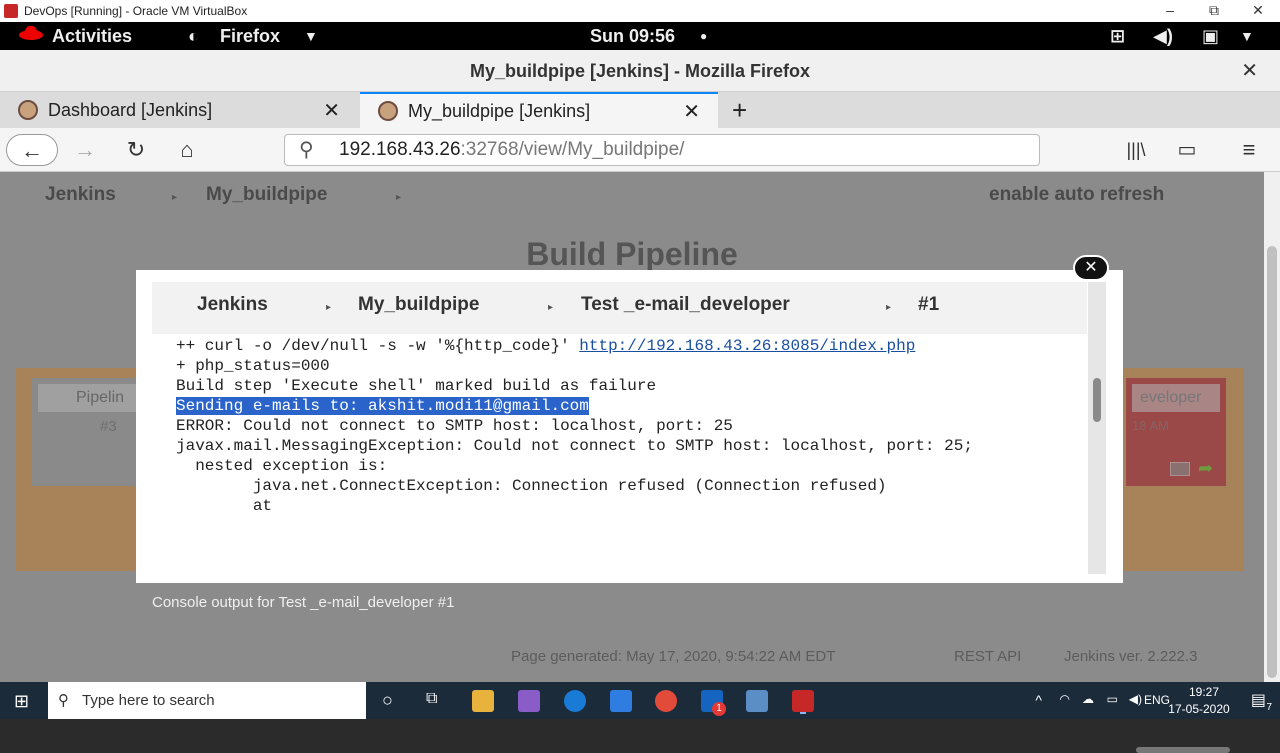 Image resolution: width=1280 pixels, height=753 pixels. Describe the element at coordinates (1112, 699) in the screenshot. I see `battery-icon: ▭` at that location.